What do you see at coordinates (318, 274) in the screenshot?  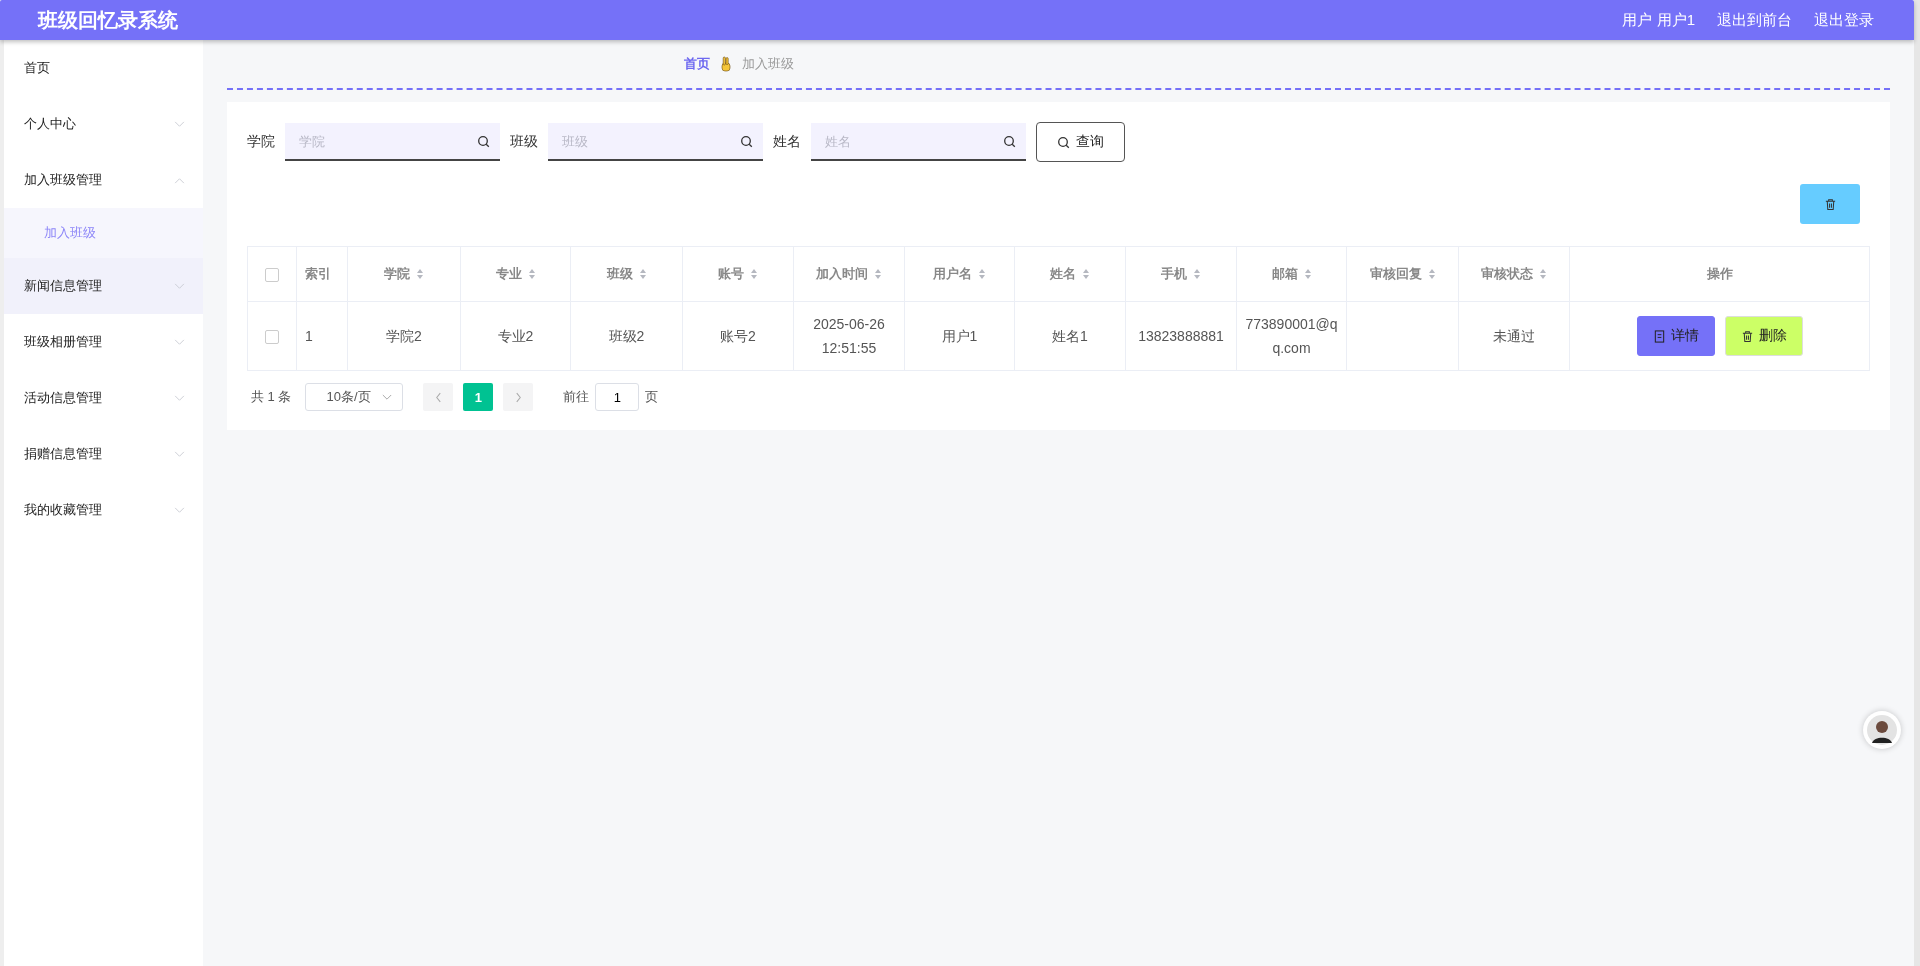 I see `column-header: 索引` at bounding box center [318, 274].